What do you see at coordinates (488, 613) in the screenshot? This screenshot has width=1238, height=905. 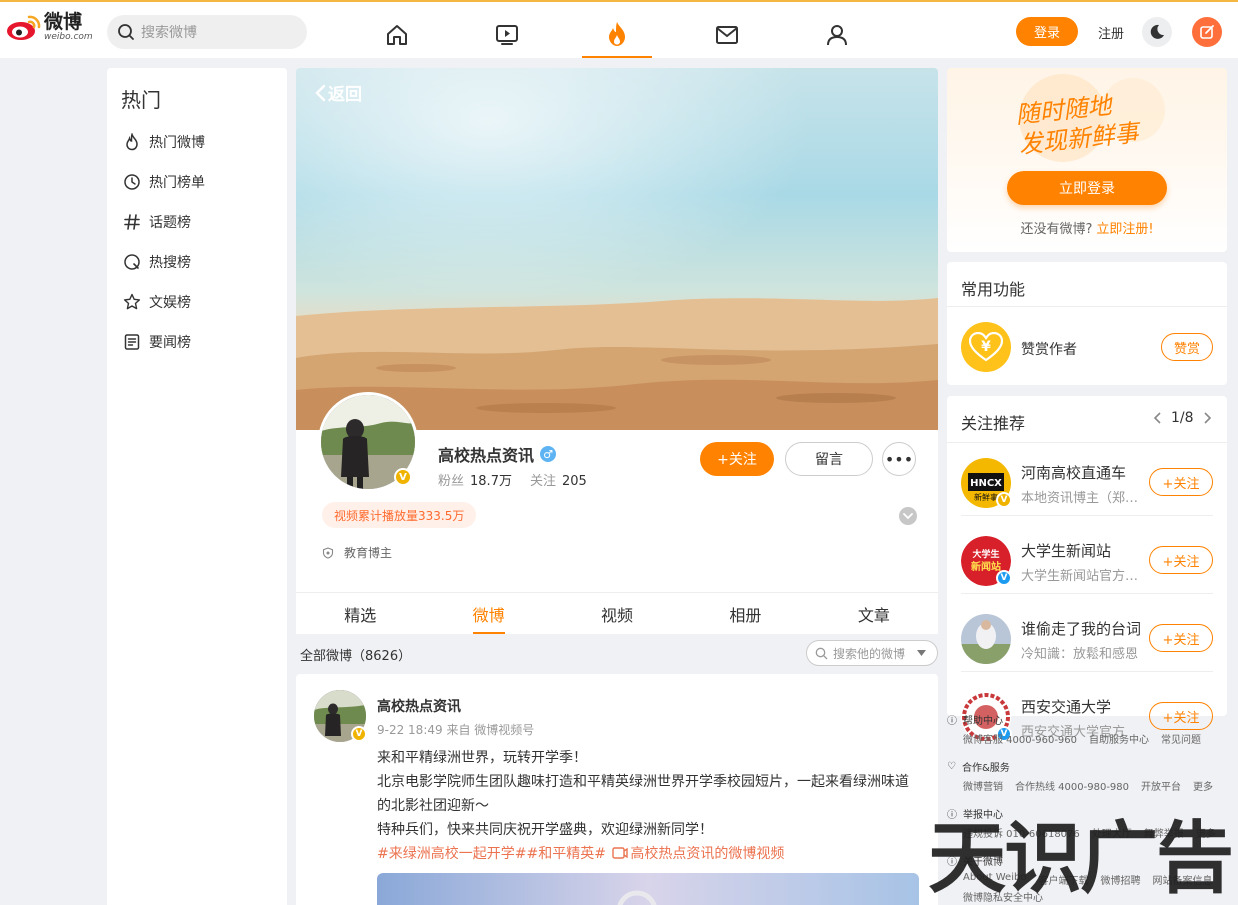 I see `tab-weibo: 微博` at bounding box center [488, 613].